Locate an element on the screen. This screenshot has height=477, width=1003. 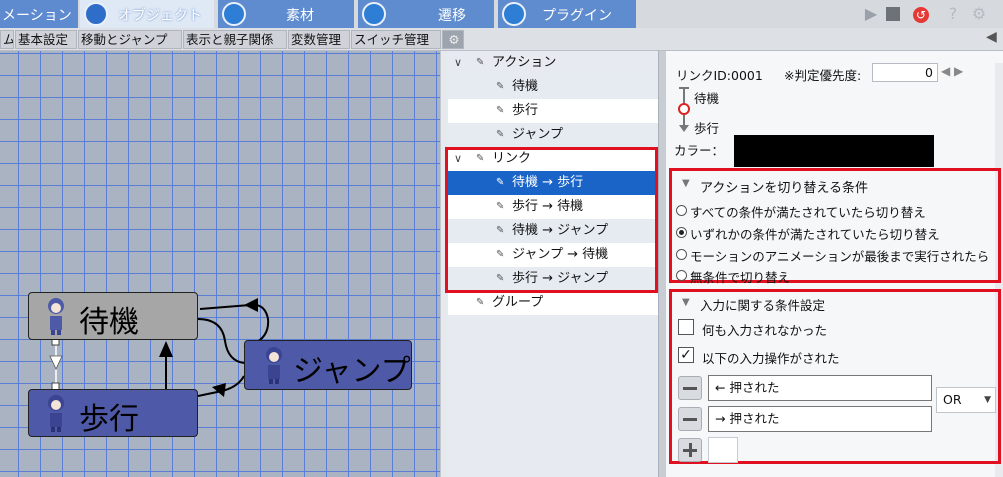
play-icon: ▶ is located at coordinates (871, 14).